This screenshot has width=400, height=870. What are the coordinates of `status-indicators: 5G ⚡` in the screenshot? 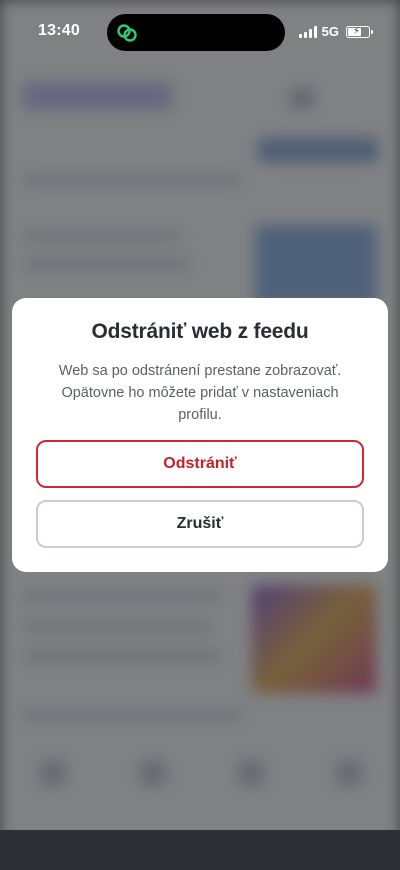 It's located at (335, 31).